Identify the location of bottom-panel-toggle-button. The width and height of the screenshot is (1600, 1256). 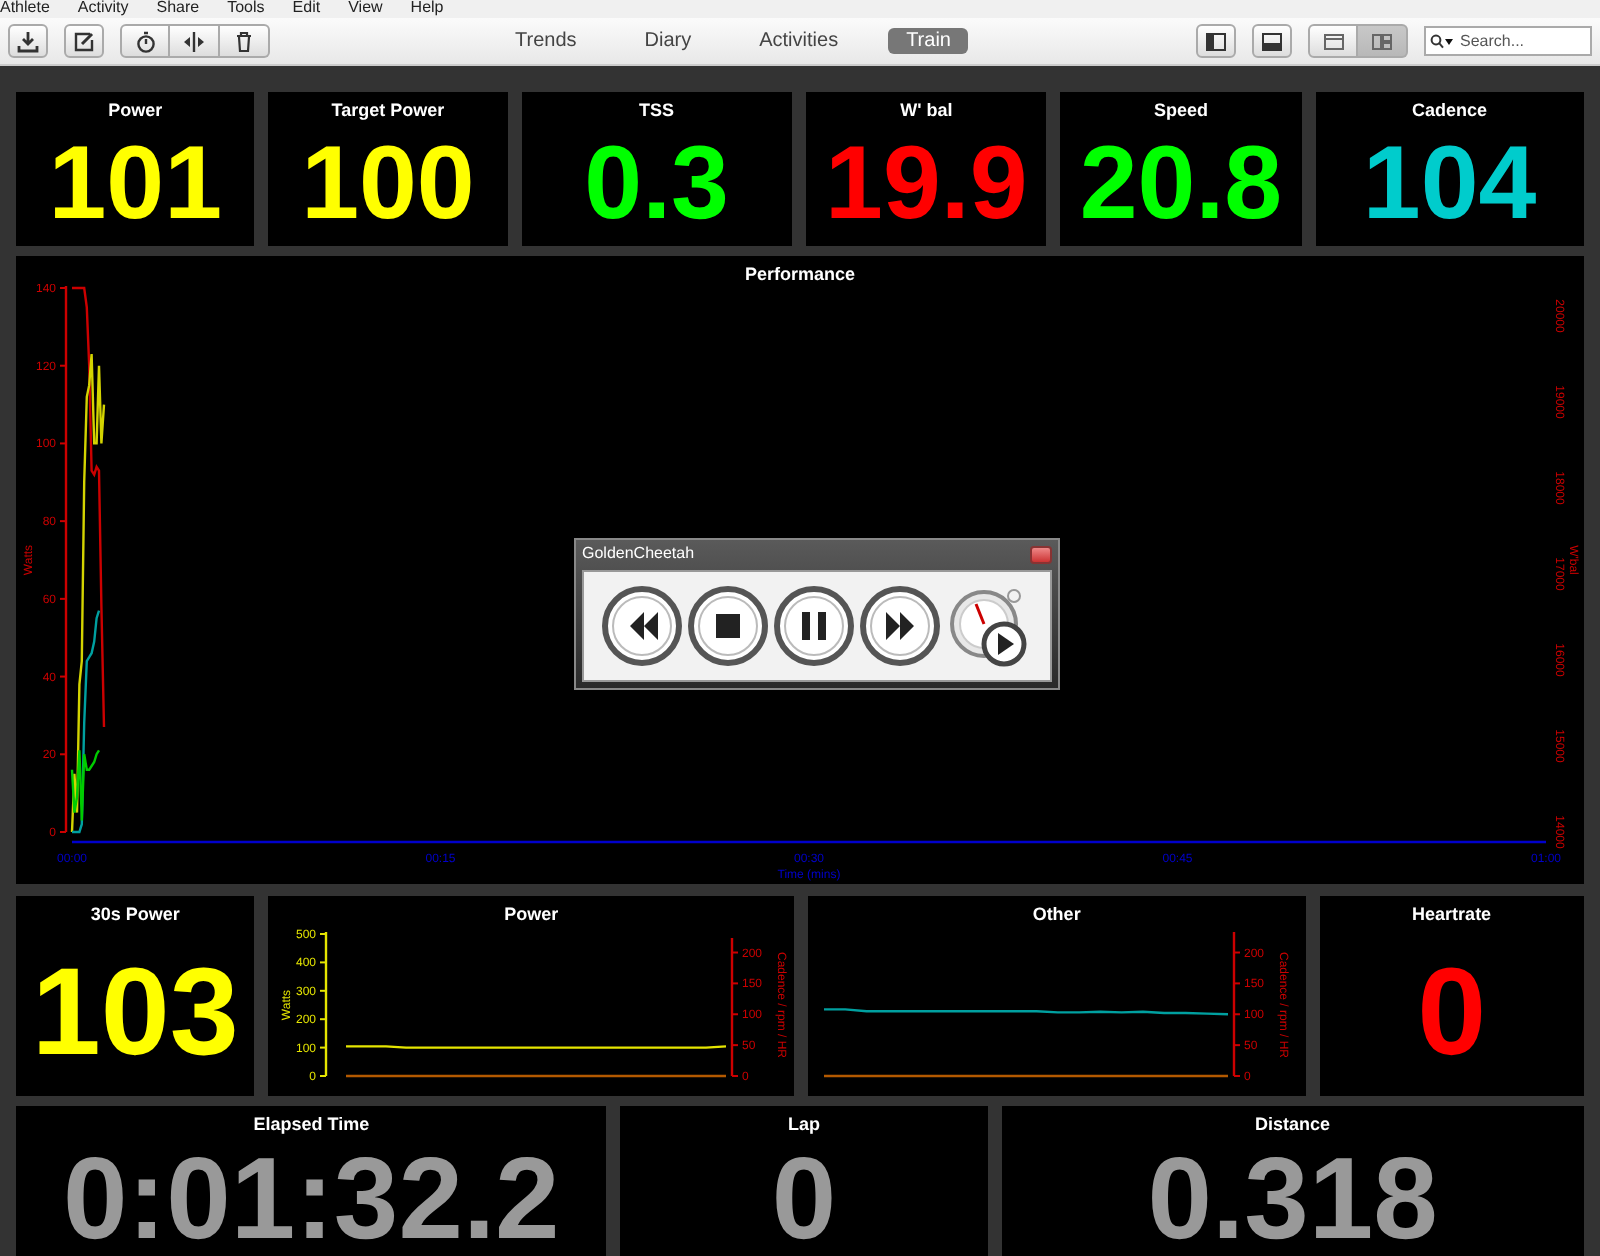
(1272, 41).